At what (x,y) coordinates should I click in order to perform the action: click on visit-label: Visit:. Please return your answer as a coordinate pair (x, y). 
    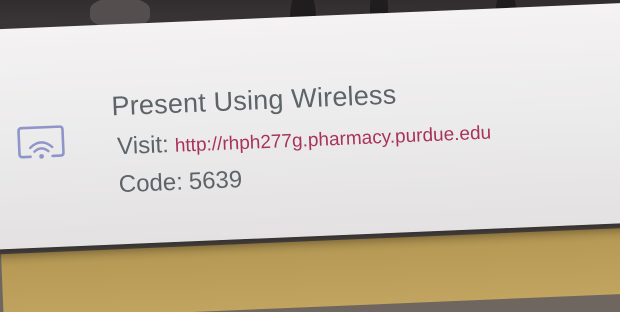
    Looking at the image, I should click on (143, 146).